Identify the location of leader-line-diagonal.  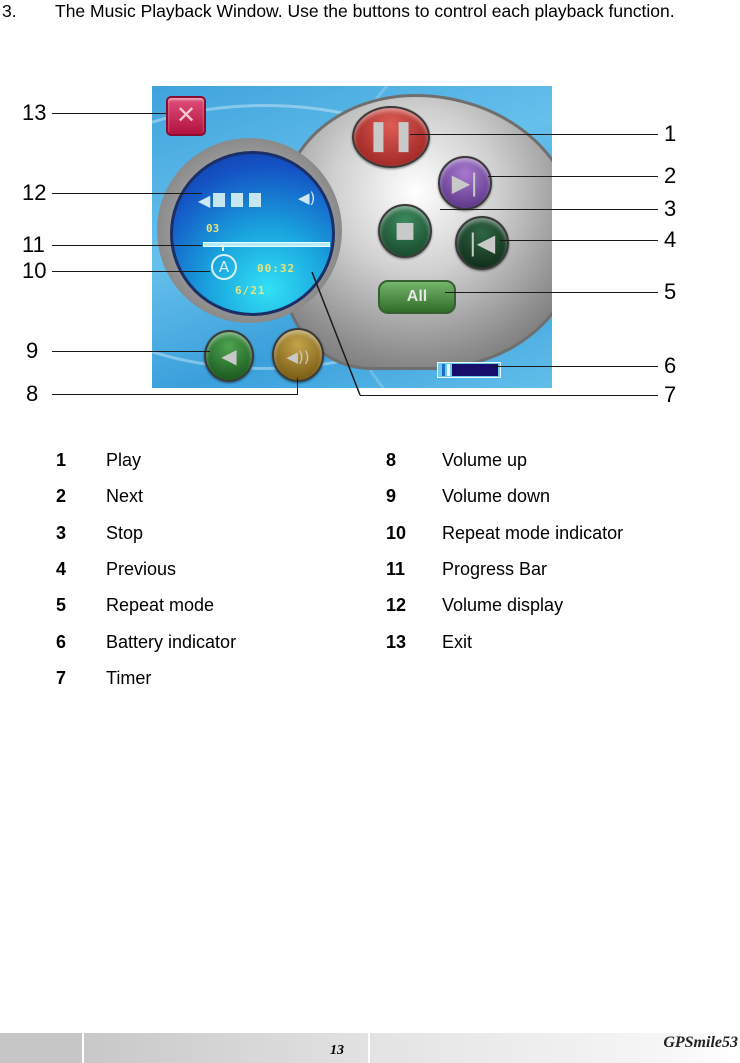
(336, 333).